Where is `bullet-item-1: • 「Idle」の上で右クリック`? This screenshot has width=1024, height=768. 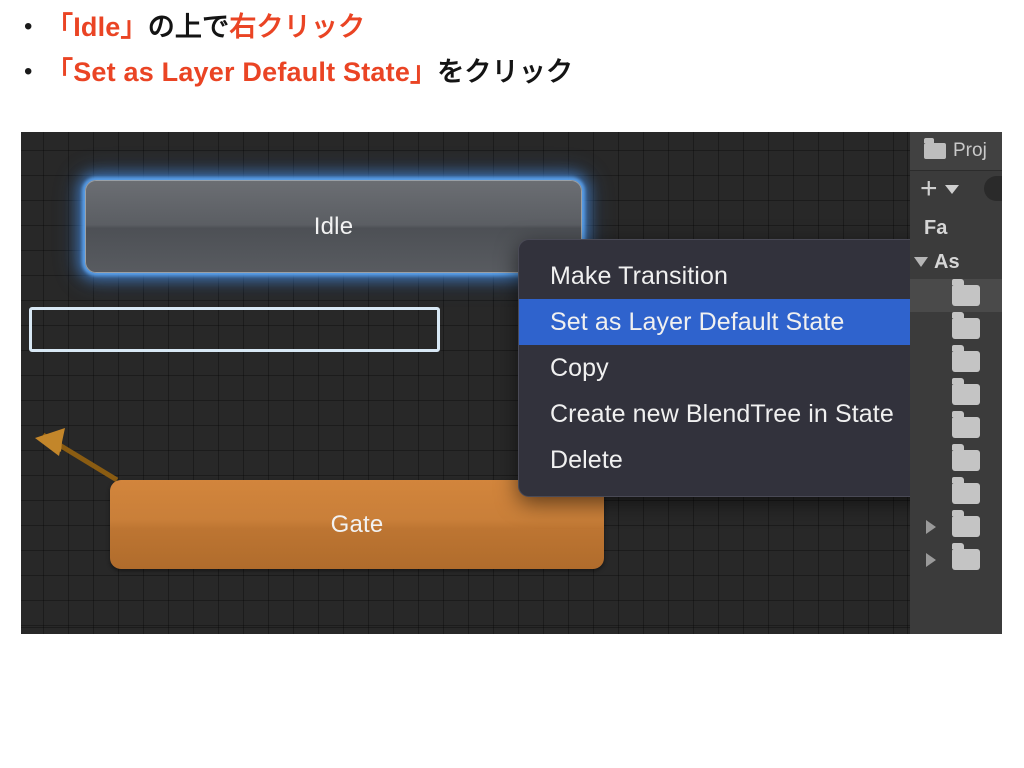 bullet-item-1: • 「Idle」の上で右クリック is located at coordinates (512, 27).